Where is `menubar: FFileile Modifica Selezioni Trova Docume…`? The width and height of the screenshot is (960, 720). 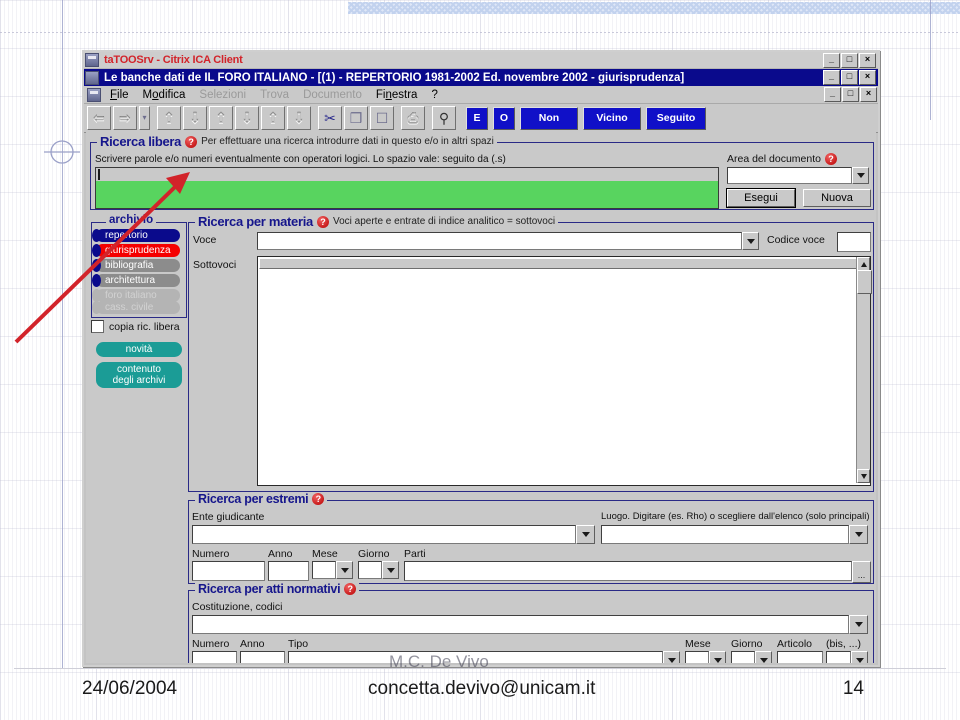
menubar: FFileile Modifica Selezioni Trova Docume… is located at coordinates (481, 95).